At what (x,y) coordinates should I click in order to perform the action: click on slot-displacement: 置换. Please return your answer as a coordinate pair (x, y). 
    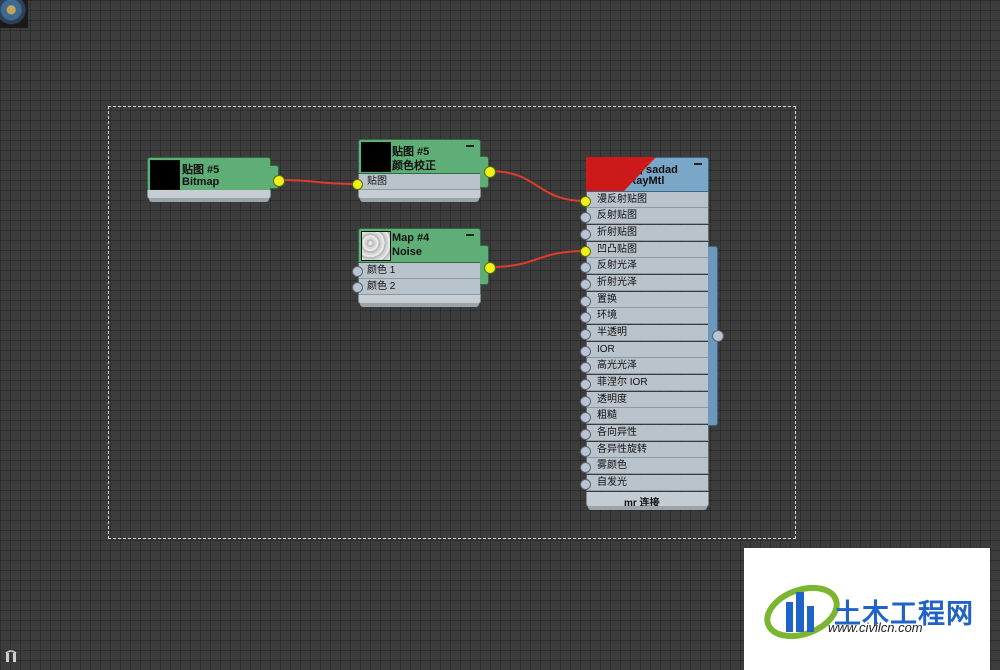
    Looking at the image, I should click on (647, 300).